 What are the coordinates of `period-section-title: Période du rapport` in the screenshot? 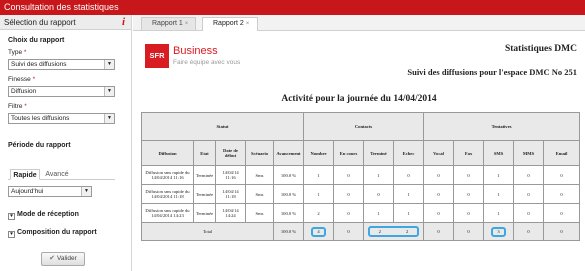 It's located at (39, 145).